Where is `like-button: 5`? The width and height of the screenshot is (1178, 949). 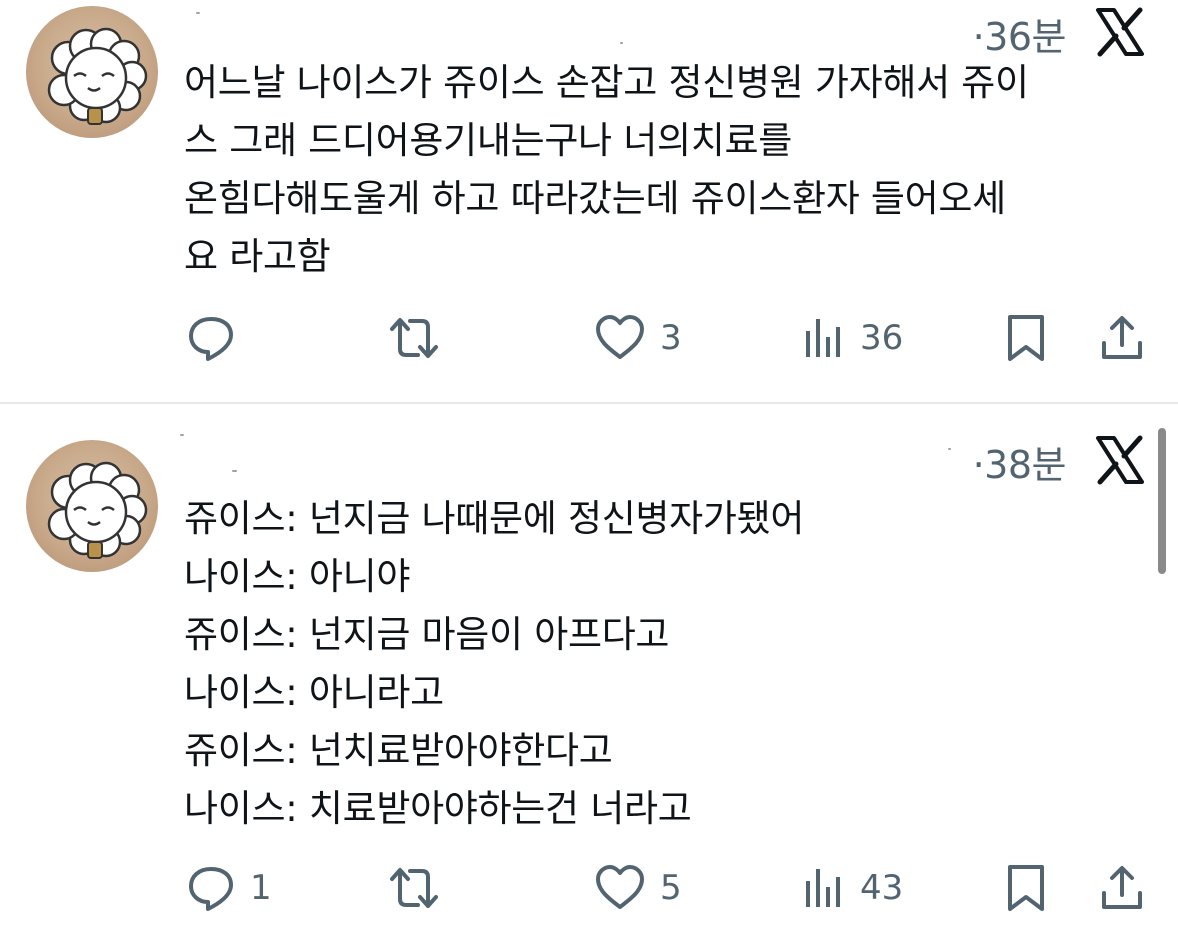 like-button: 5 is located at coordinates (638, 888).